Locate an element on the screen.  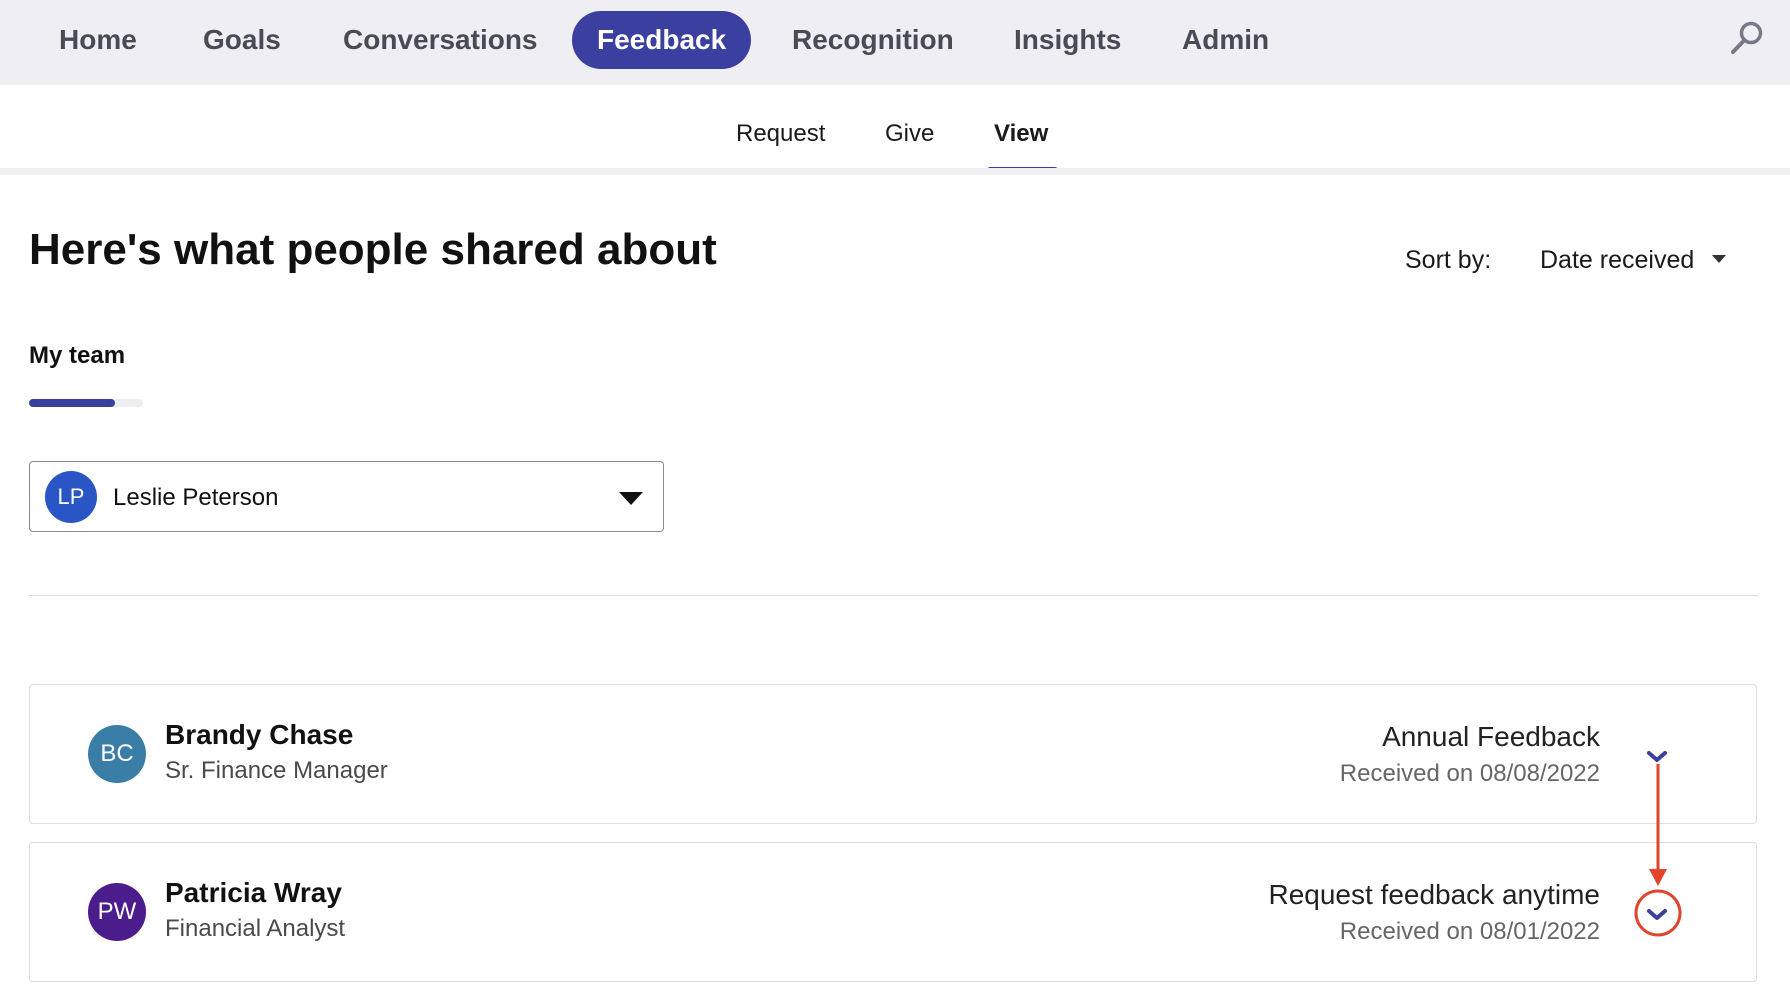
triangle-down-icon is located at coordinates (631, 498).